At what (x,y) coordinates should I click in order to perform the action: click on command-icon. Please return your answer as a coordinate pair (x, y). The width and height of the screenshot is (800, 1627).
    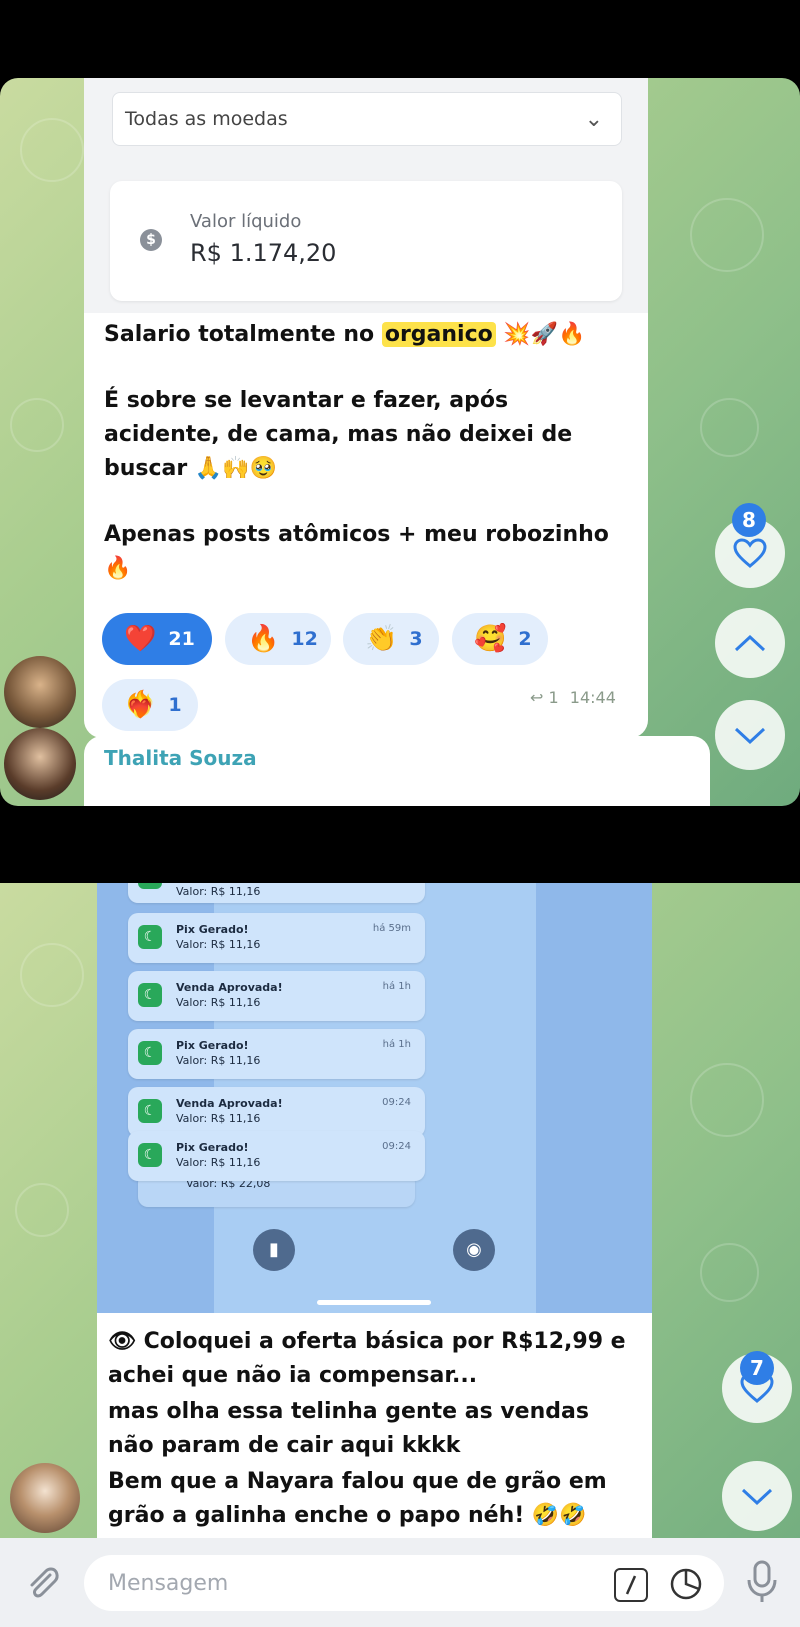
    Looking at the image, I should click on (631, 1585).